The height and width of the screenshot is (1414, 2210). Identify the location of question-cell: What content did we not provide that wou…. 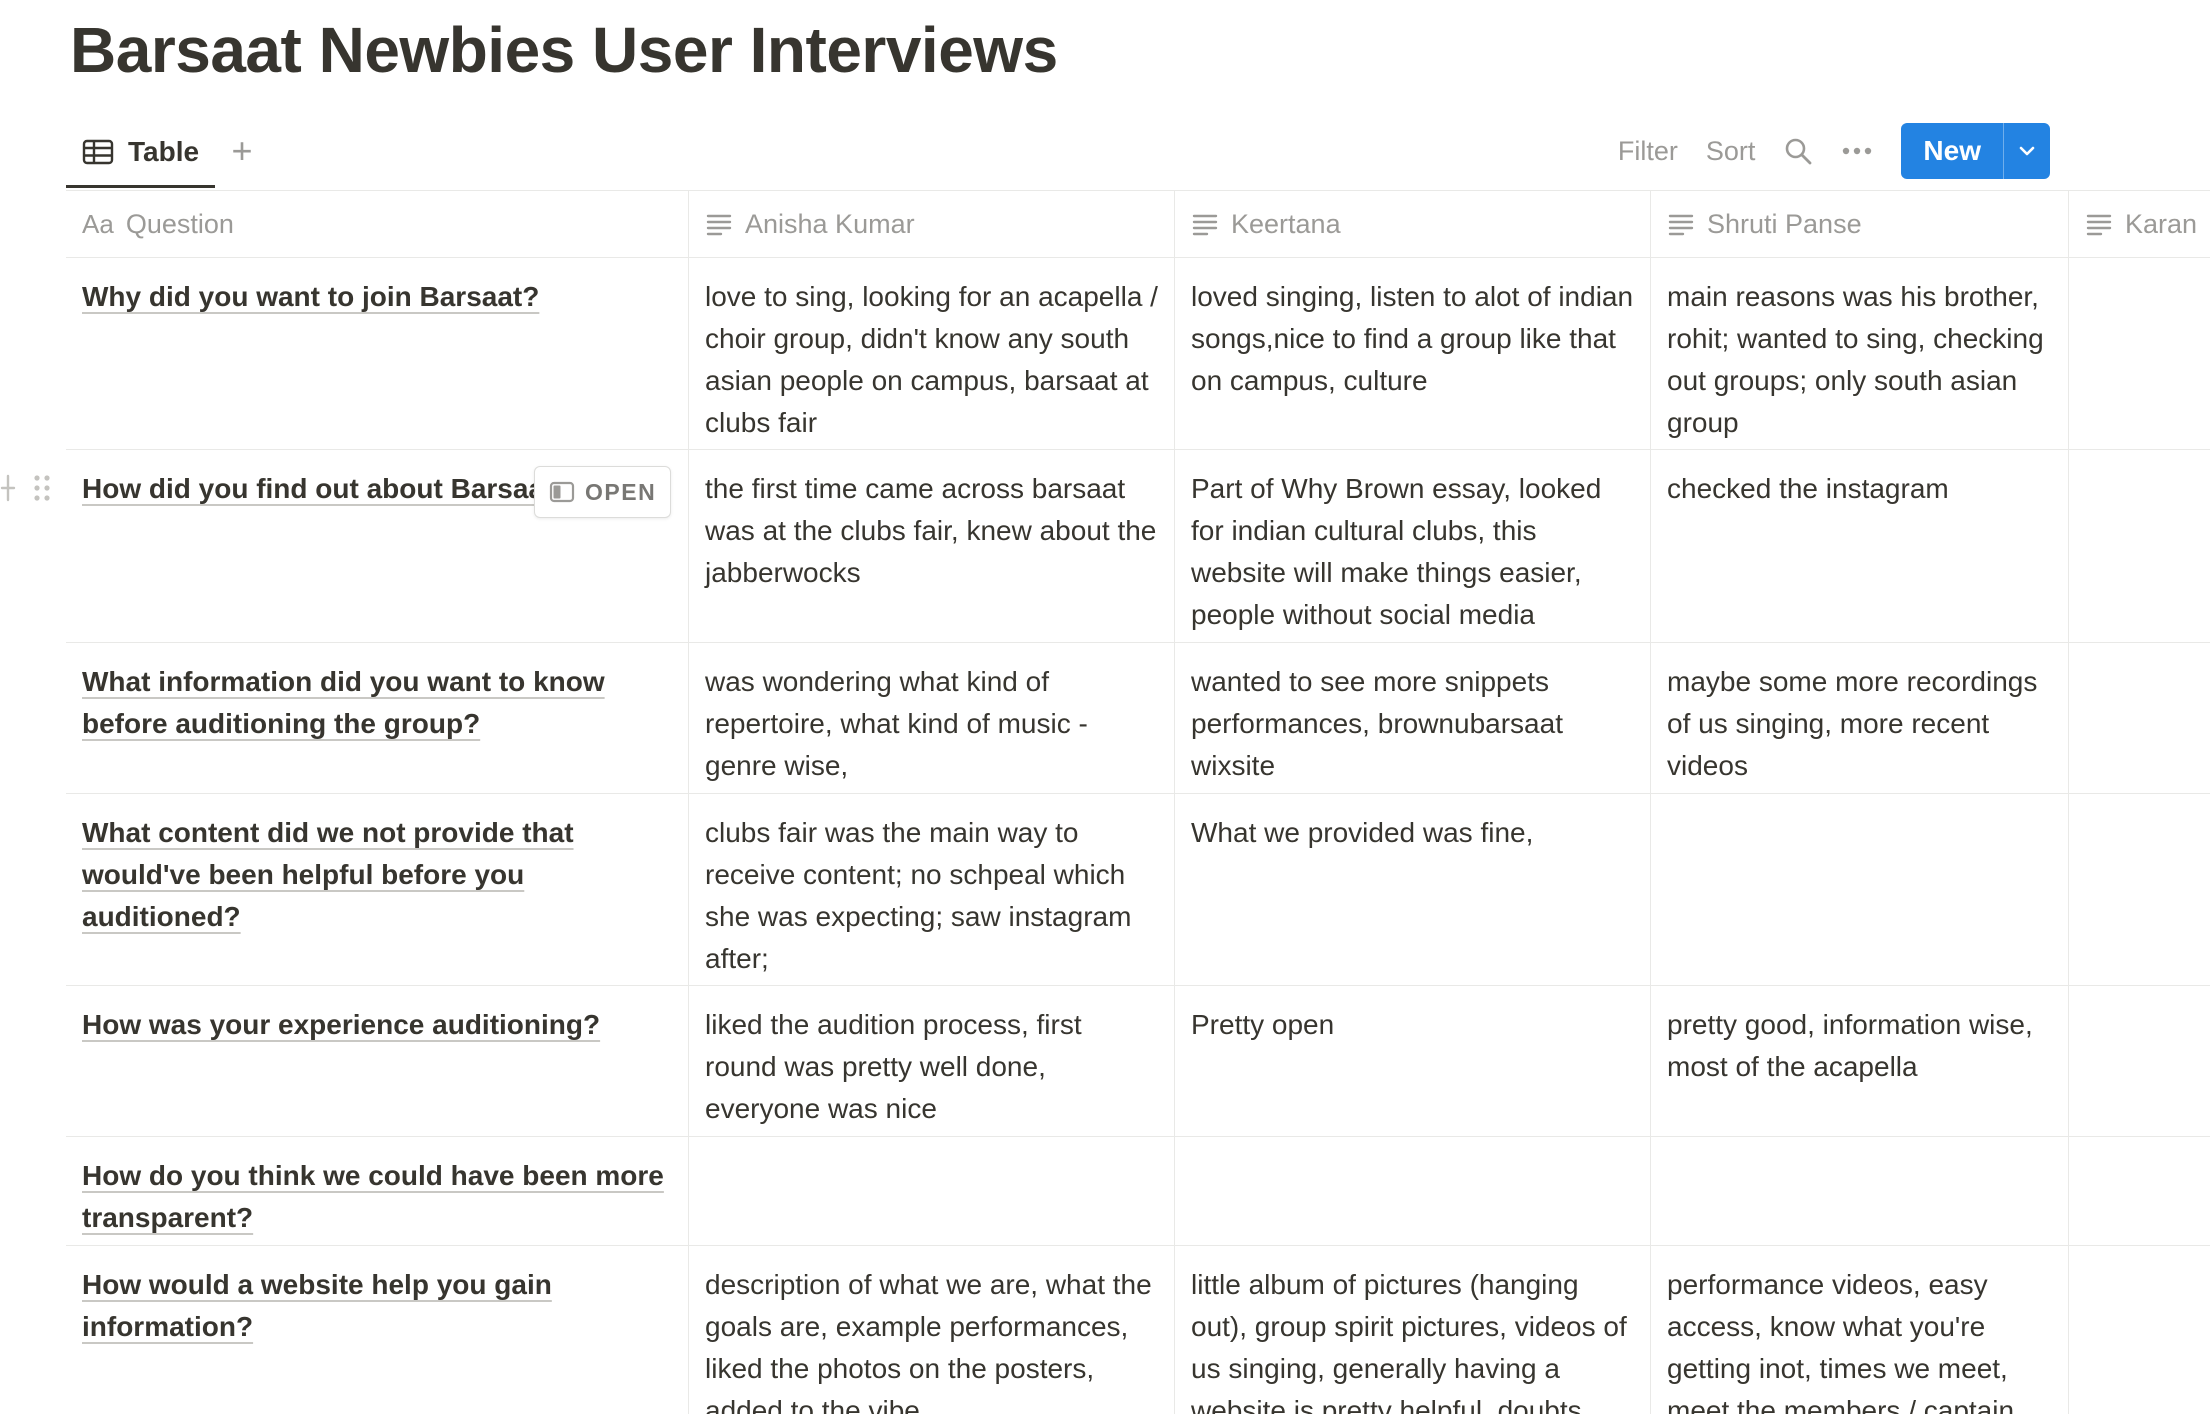
(377, 889).